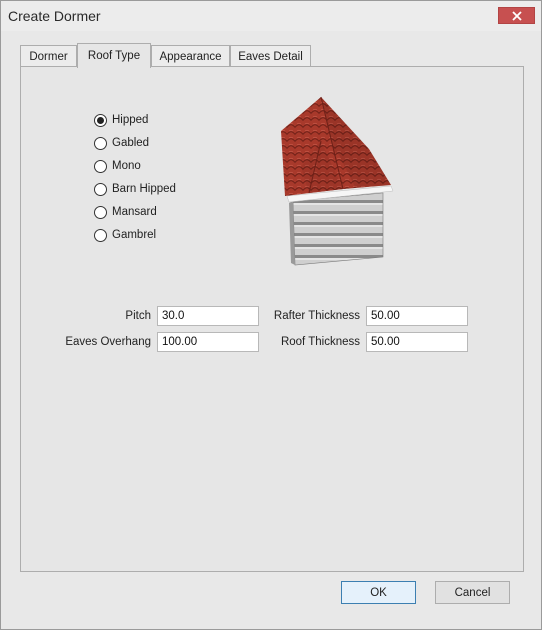 Image resolution: width=542 pixels, height=630 pixels. Describe the element at coordinates (417, 316) in the screenshot. I see `rafter-thickness-field` at that location.